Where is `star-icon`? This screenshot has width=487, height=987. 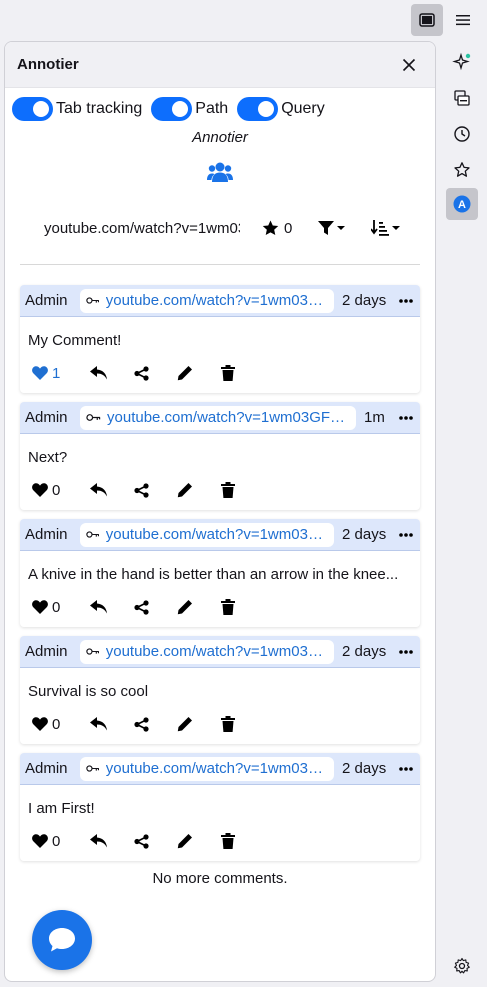
star-icon is located at coordinates (270, 228).